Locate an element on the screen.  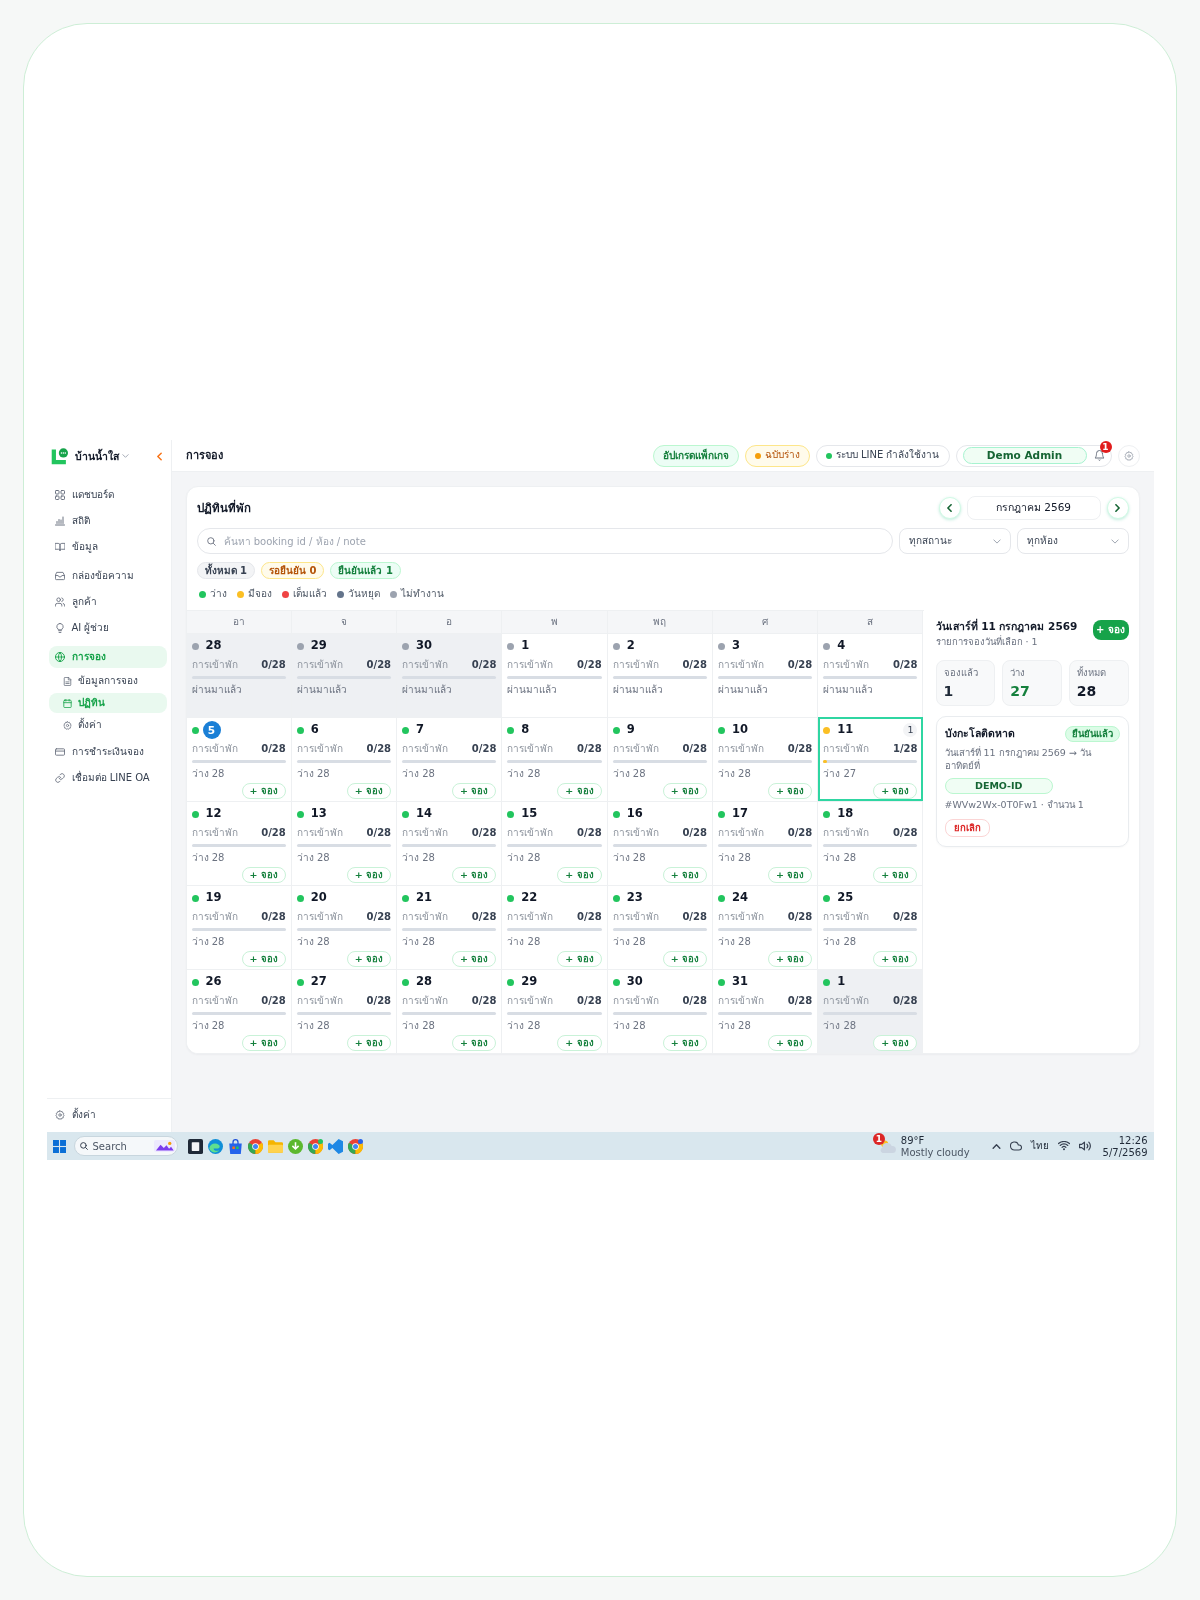
cloud-icon is located at coordinates (1015, 1146).